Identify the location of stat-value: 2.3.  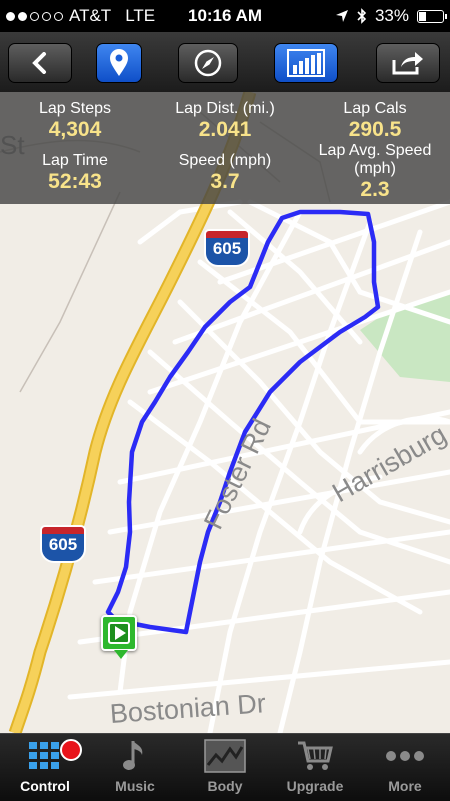
(375, 189).